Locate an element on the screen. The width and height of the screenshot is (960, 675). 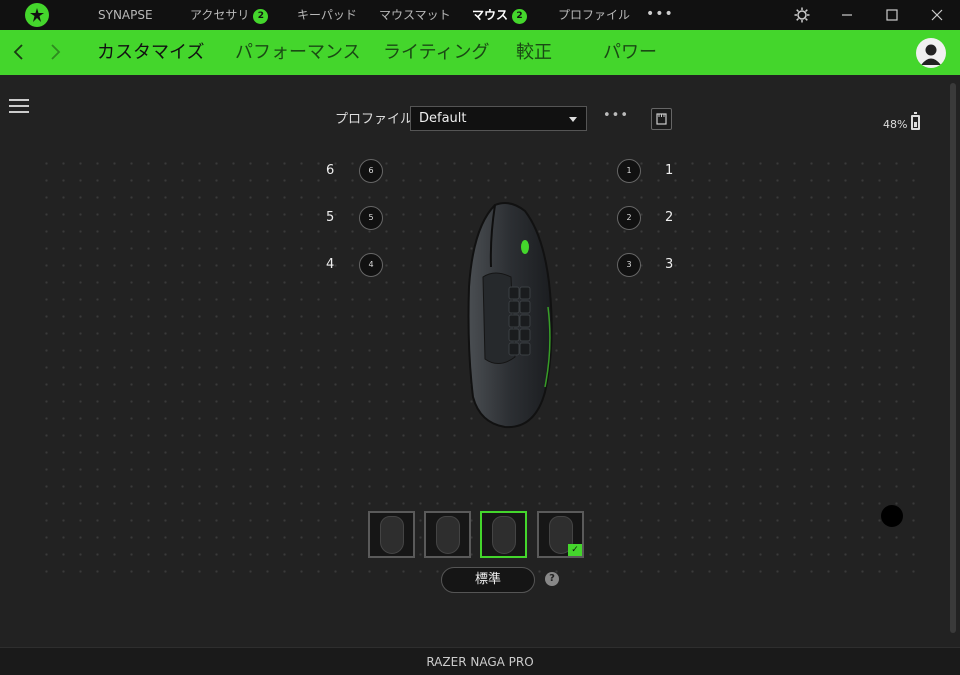
forward-arrow-icon is located at coordinates (55, 54).